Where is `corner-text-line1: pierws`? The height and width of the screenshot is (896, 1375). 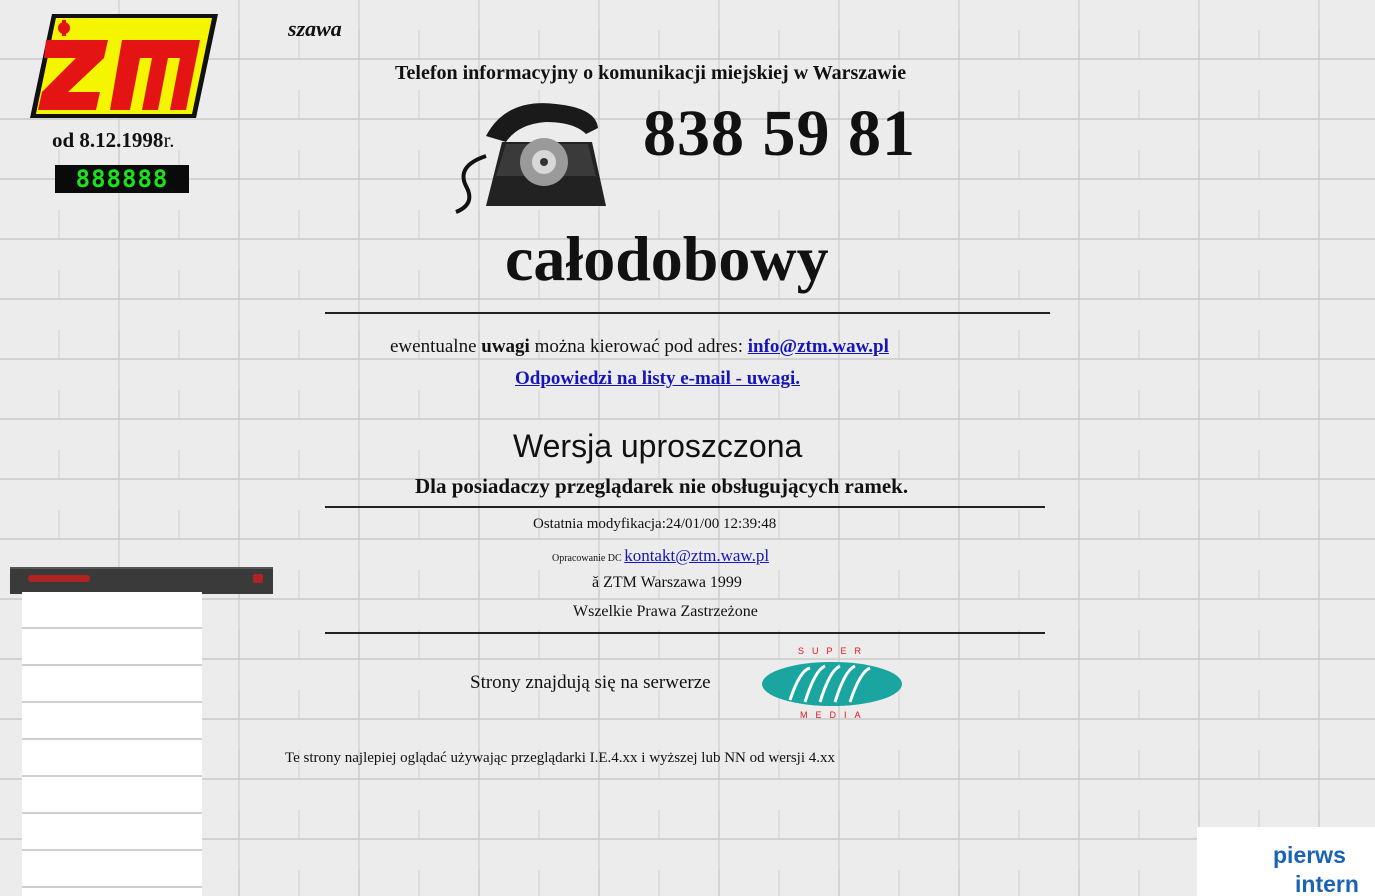 corner-text-line1: pierws is located at coordinates (1309, 855).